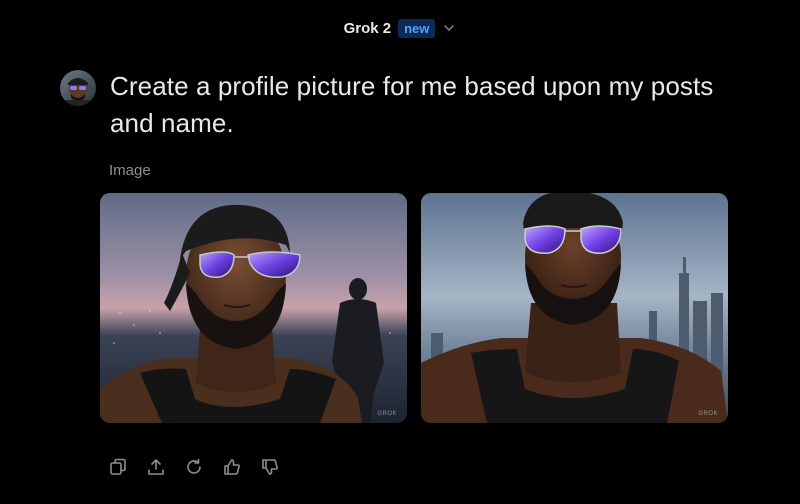 This screenshot has width=800, height=504. I want to click on model-name: Grok 2, so click(368, 28).